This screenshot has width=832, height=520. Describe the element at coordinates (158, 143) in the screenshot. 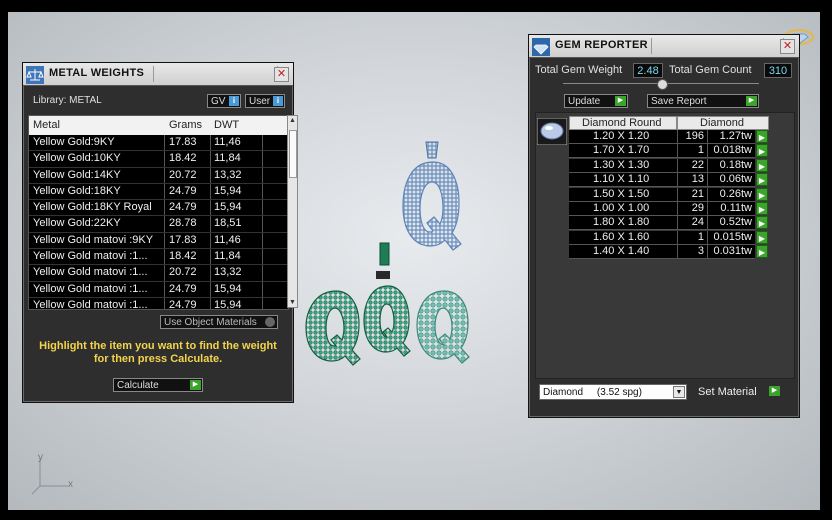

I see `metal-table-row: Yellow Gold:9KY 17.83 11,46` at that location.